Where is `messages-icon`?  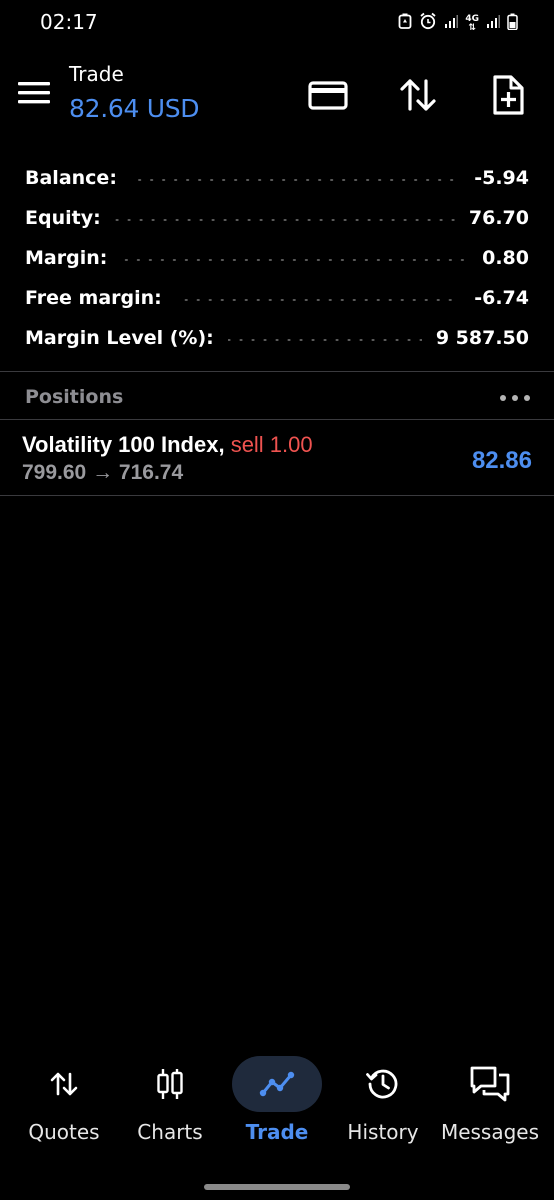 messages-icon is located at coordinates (490, 1084).